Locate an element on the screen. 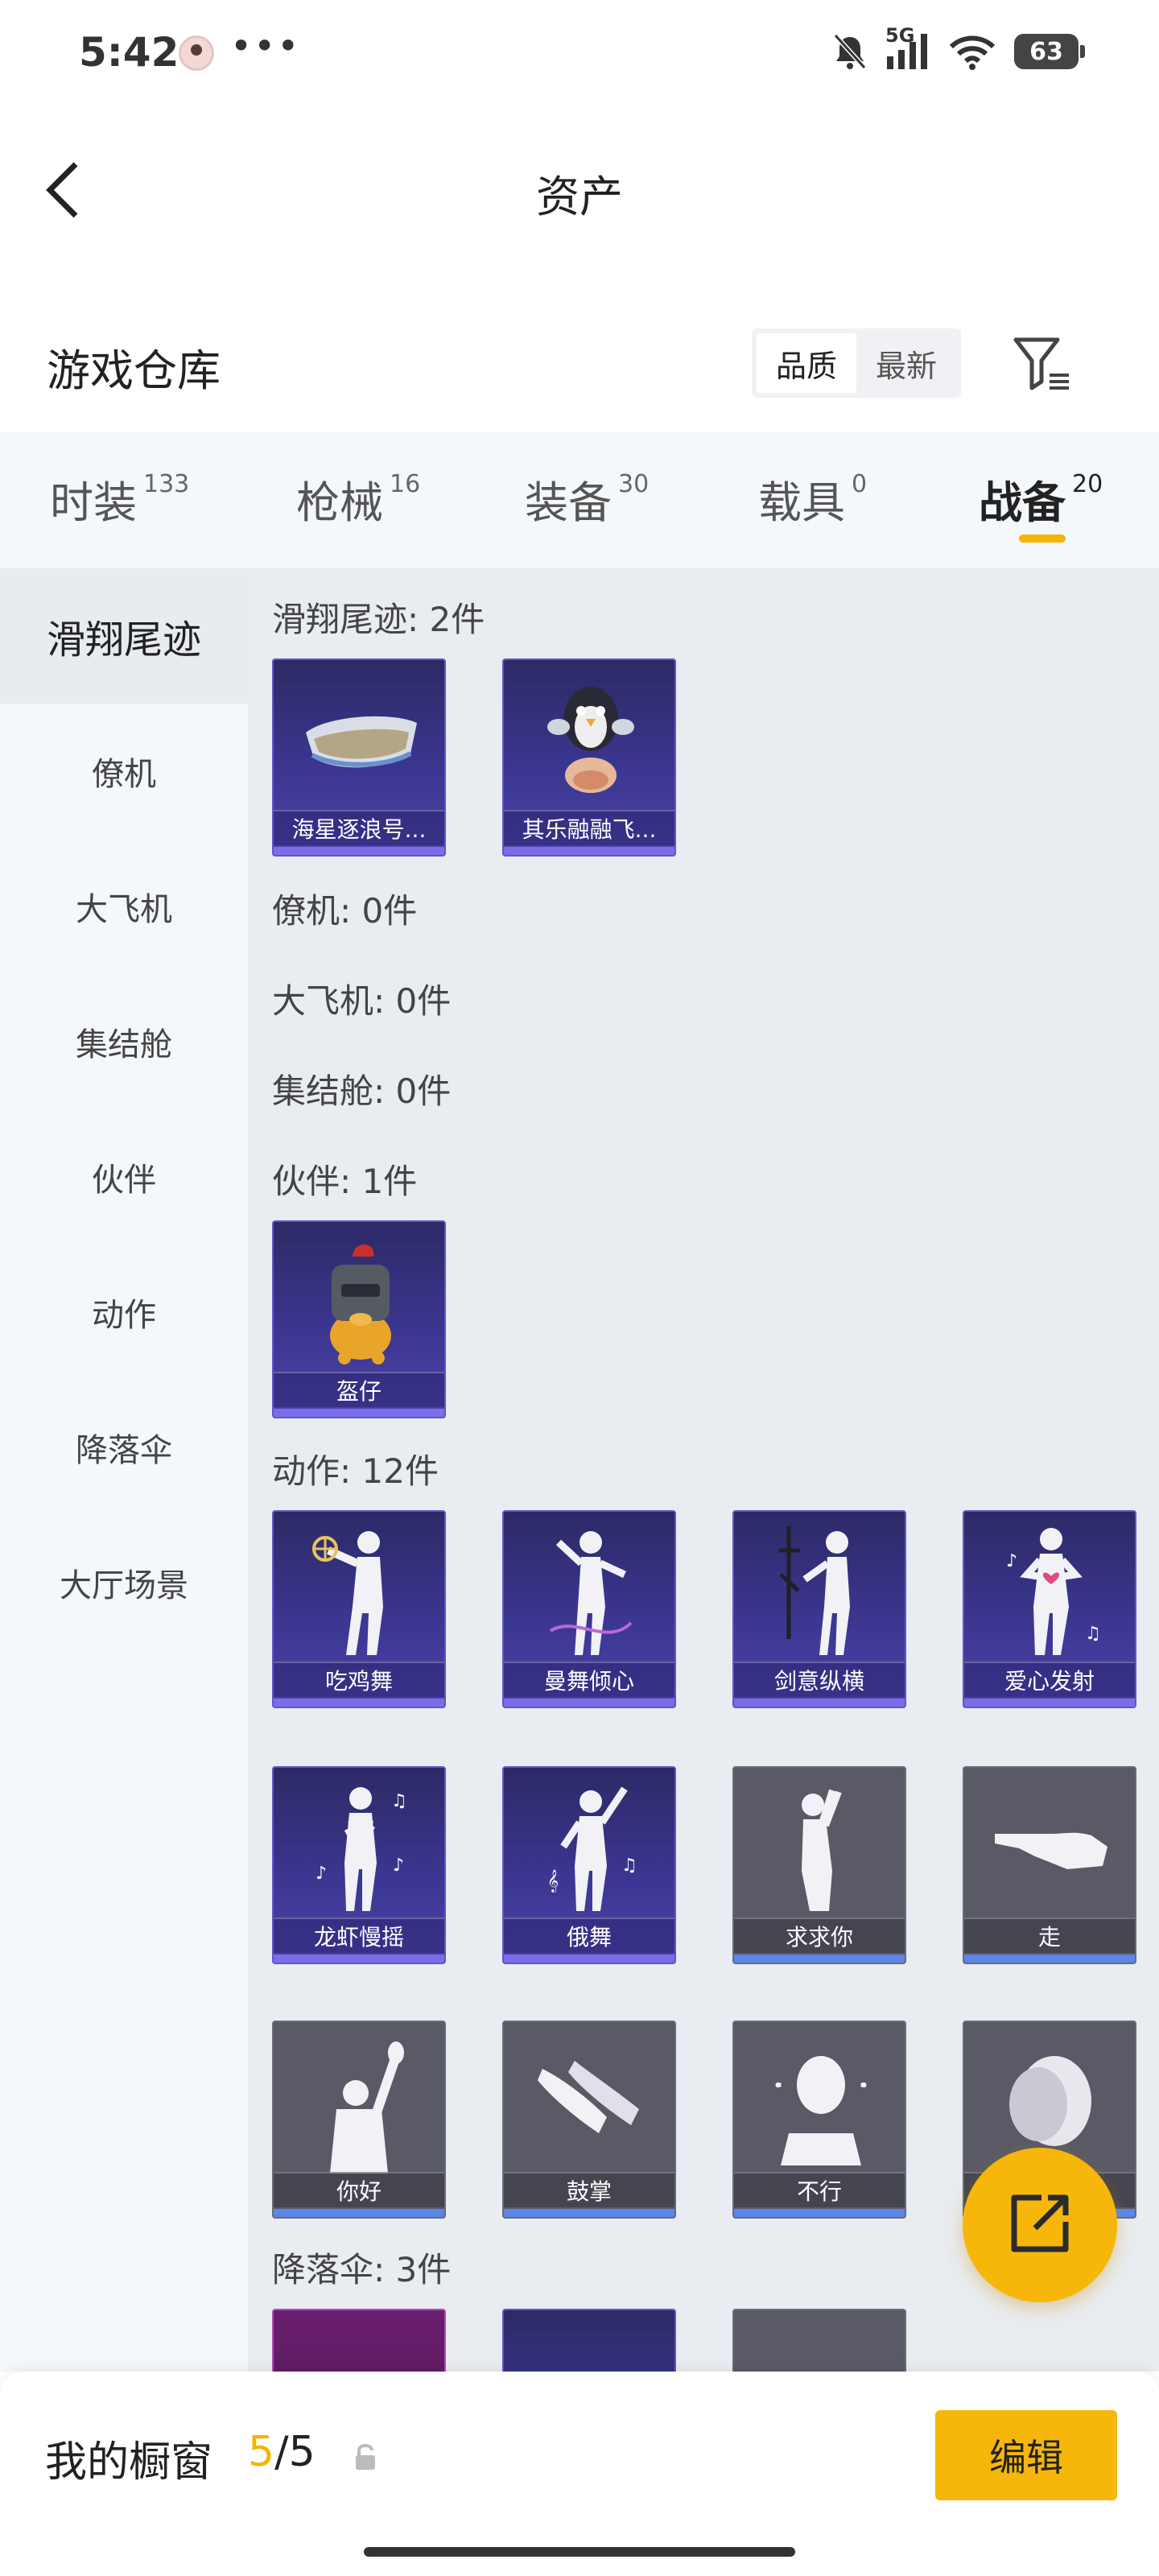 The height and width of the screenshot is (2576, 1159). active-tab-underline is located at coordinates (1042, 539).